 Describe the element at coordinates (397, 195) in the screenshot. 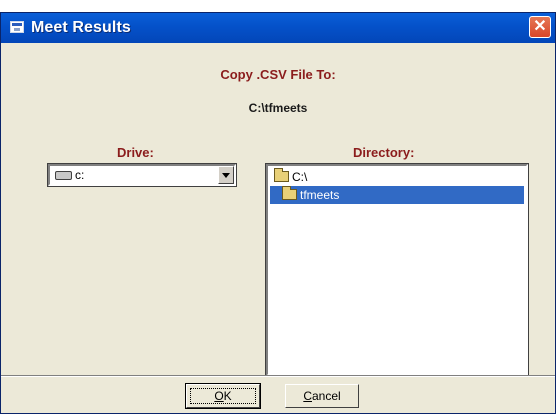

I see `directory-item-tfmeets: tfmeets` at that location.